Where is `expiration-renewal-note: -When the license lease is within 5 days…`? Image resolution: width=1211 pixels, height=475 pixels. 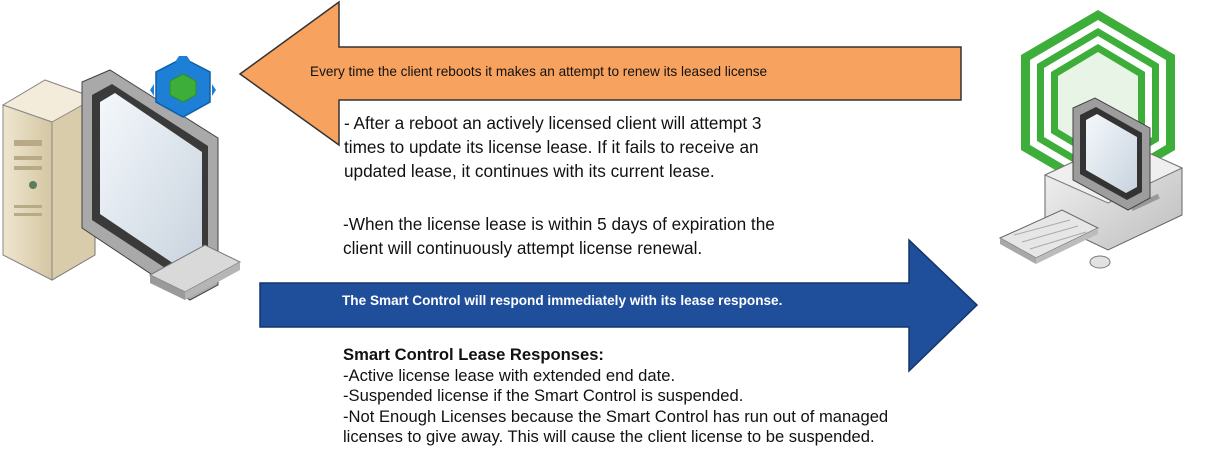
expiration-renewal-note: -When the license lease is within 5 days… is located at coordinates (559, 236).